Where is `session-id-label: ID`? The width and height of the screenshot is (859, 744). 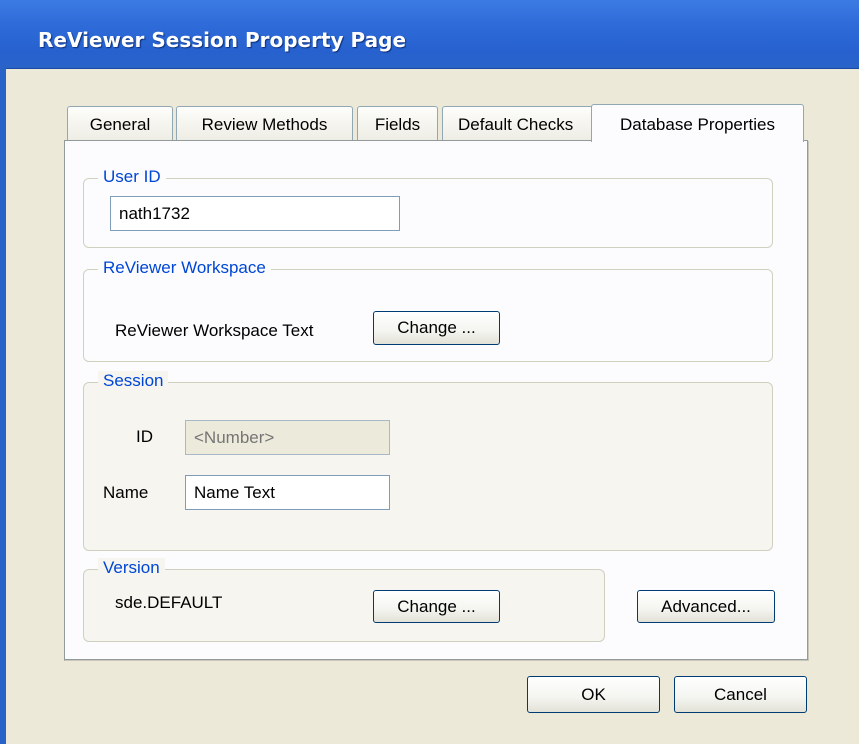 session-id-label: ID is located at coordinates (144, 436).